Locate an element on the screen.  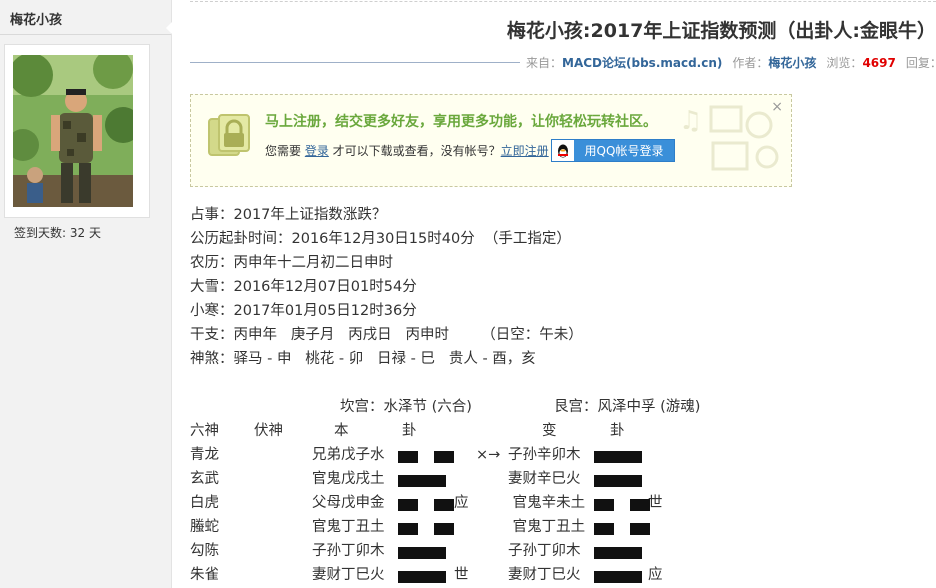
avatar-photo is located at coordinates (73, 131).